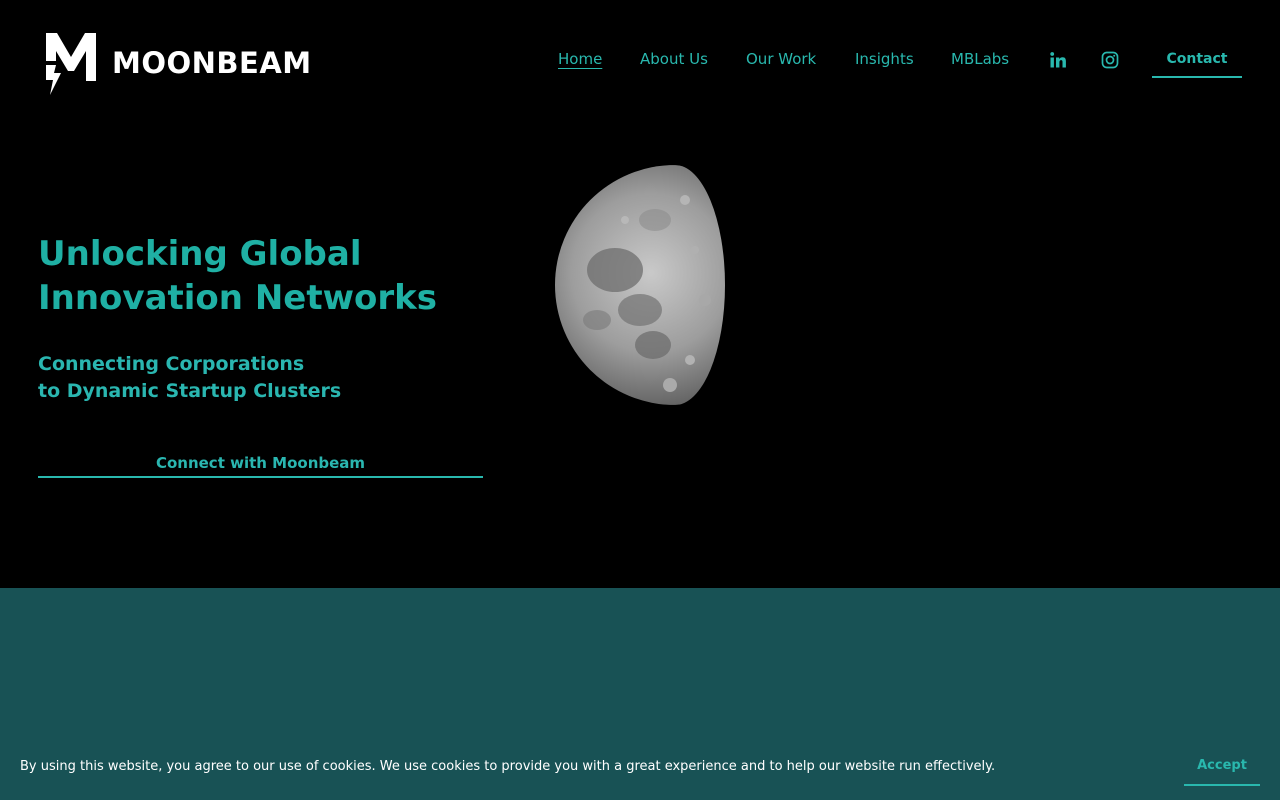 This screenshot has height=800, width=1280. Describe the element at coordinates (640, 285) in the screenshot. I see `half-moon-image` at that location.